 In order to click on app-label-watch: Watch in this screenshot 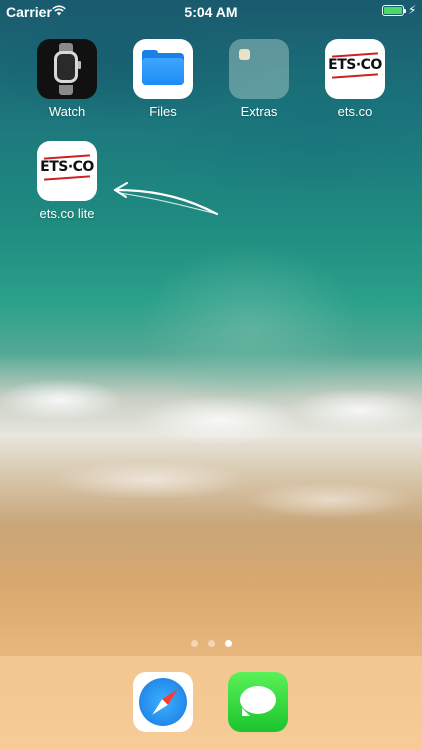, I will do `click(67, 111)`.